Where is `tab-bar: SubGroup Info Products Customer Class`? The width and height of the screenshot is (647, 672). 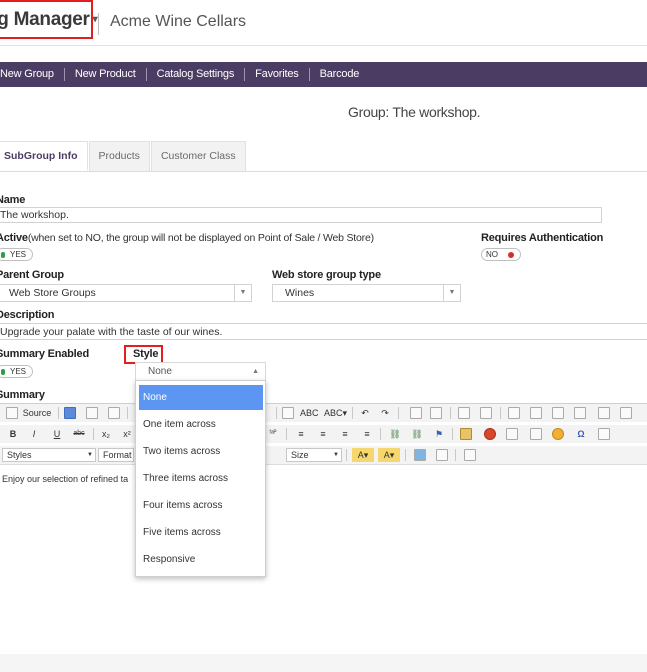 tab-bar: SubGroup Info Products Customer Class is located at coordinates (123, 156).